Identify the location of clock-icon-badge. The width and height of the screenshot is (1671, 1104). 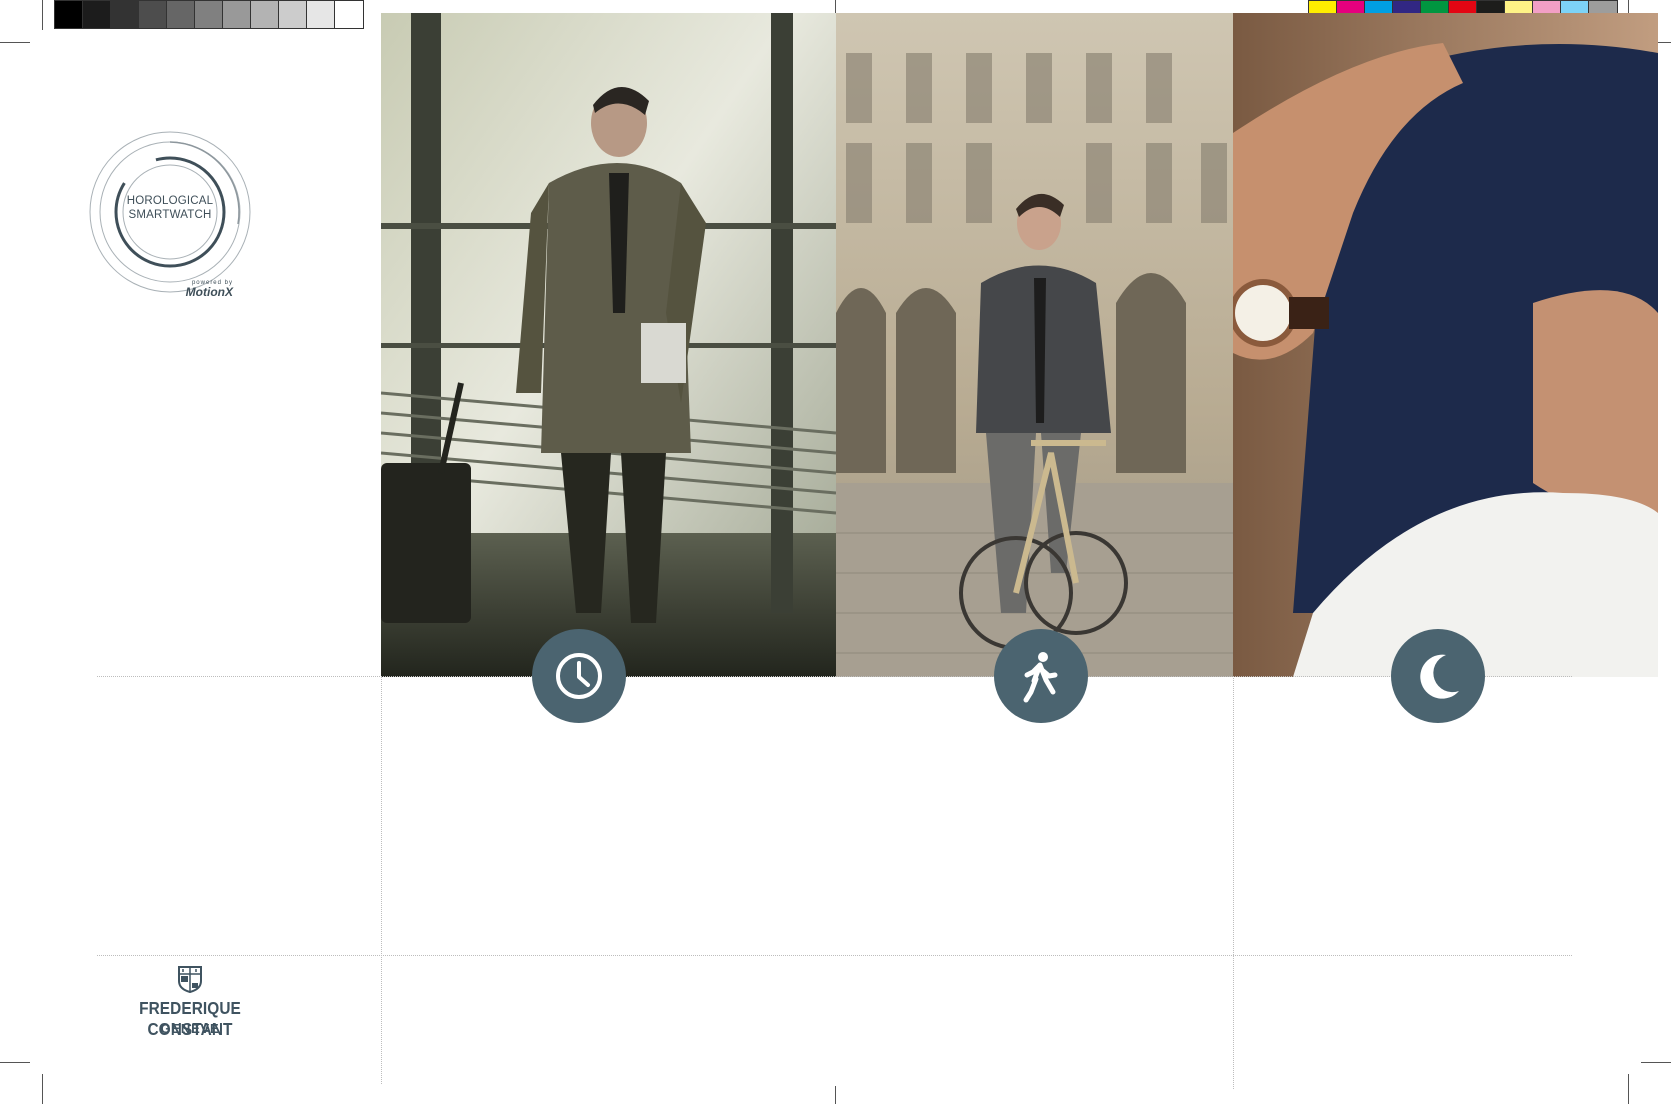
(579, 676).